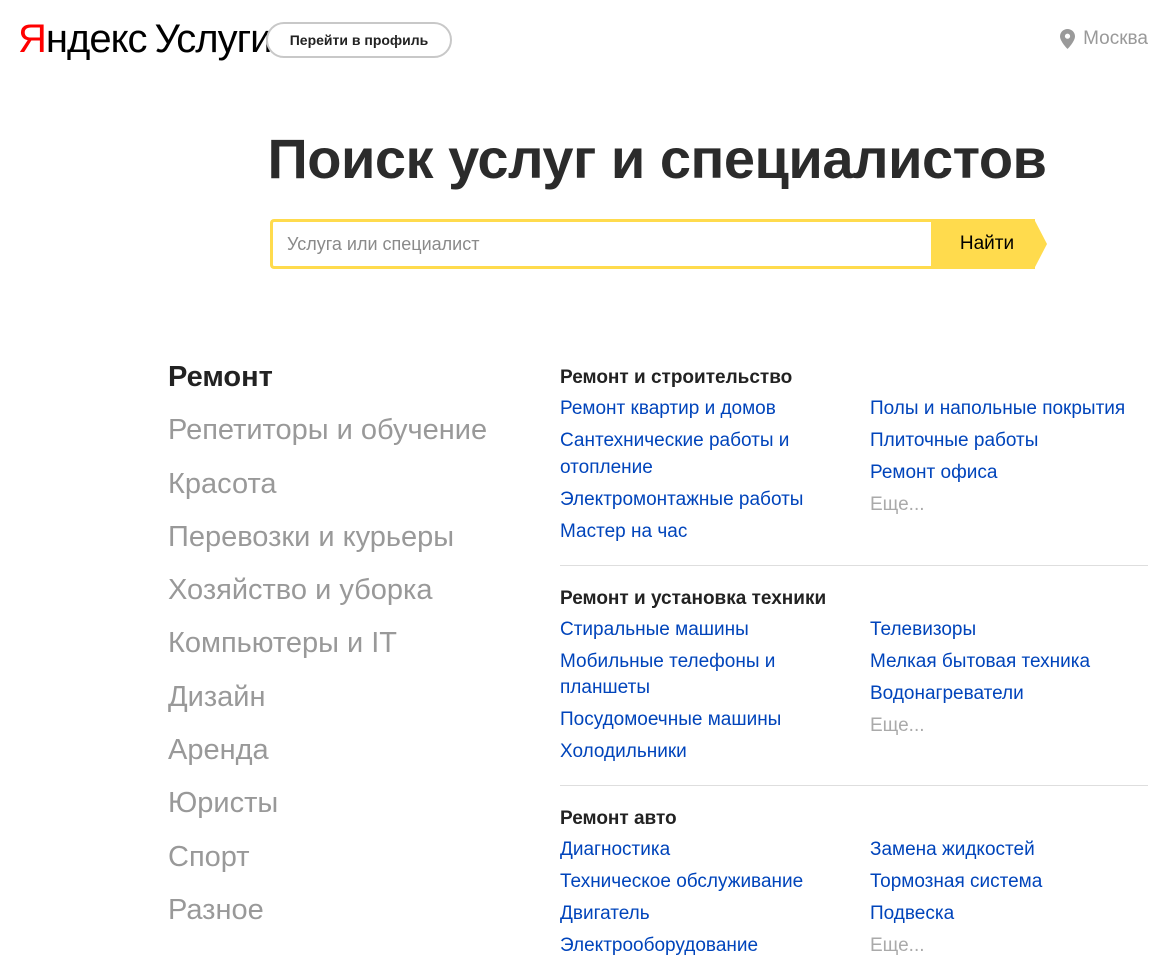 Image resolution: width=1166 pixels, height=977 pixels. What do you see at coordinates (715, 675) in the screenshot?
I see `service-link: Мобильные телефоны и планшеты` at bounding box center [715, 675].